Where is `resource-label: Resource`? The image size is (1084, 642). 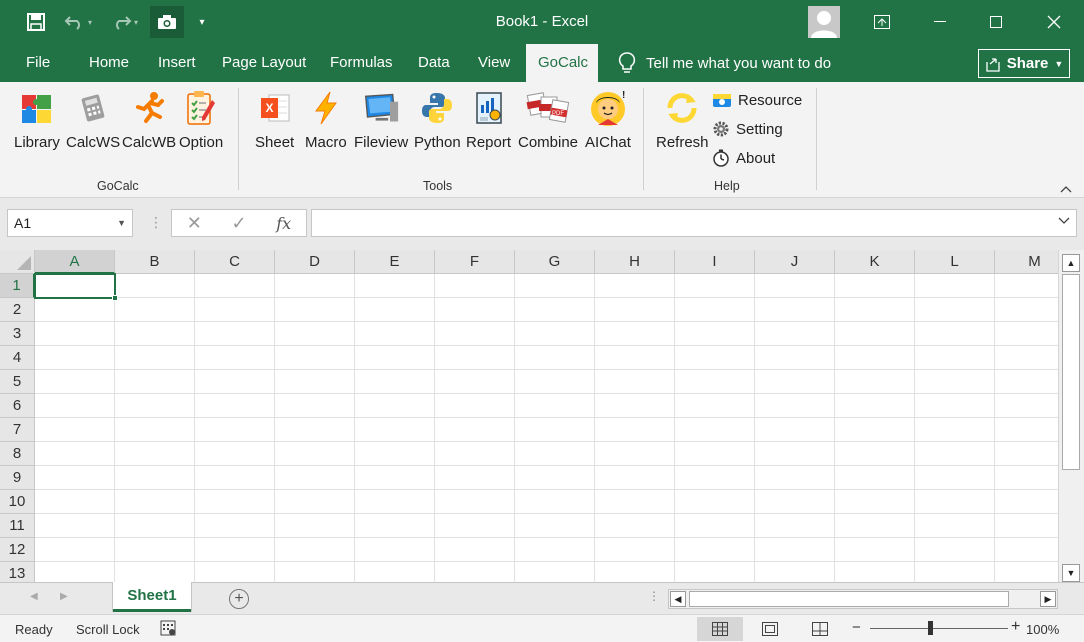
resource-label: Resource is located at coordinates (770, 100).